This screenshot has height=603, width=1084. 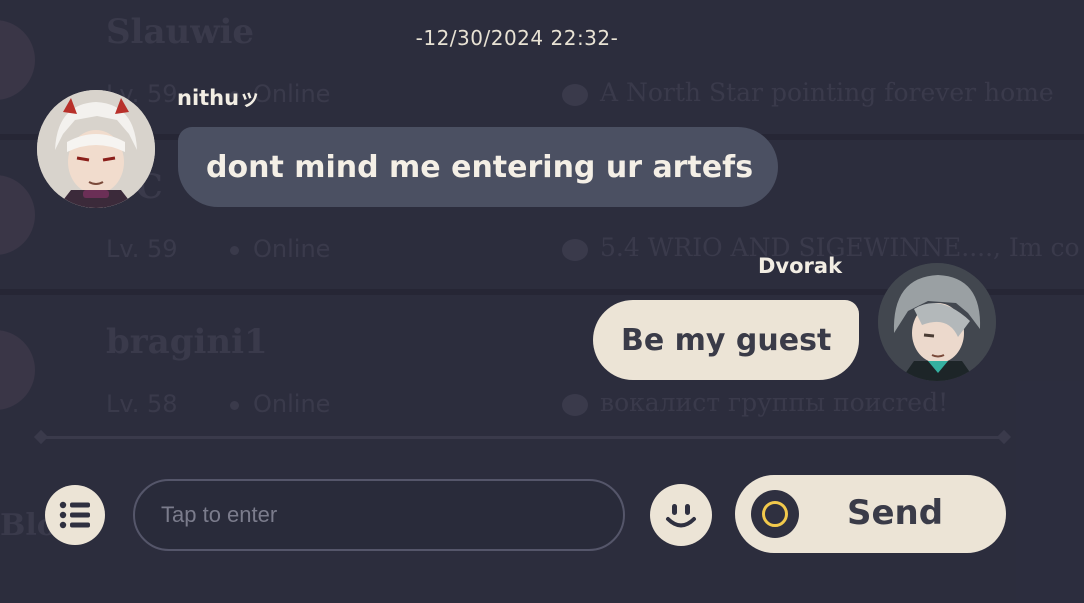 I want to click on sender-name: Dvorak, so click(x=800, y=266).